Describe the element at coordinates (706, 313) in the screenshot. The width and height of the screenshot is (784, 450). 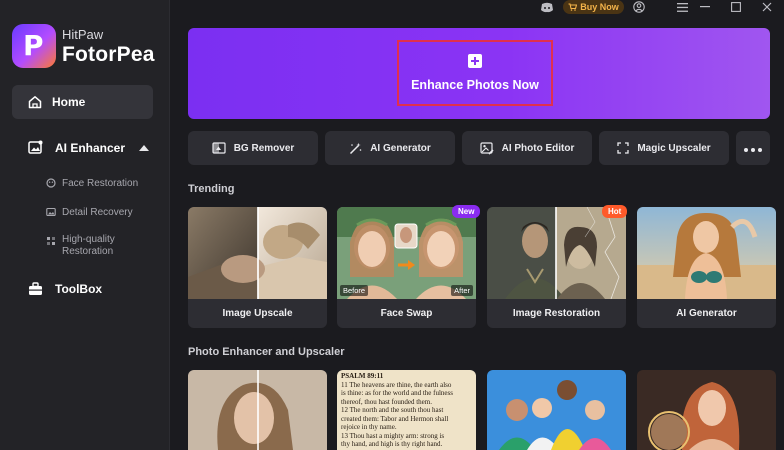
I see `card-caption: AI Generator` at that location.